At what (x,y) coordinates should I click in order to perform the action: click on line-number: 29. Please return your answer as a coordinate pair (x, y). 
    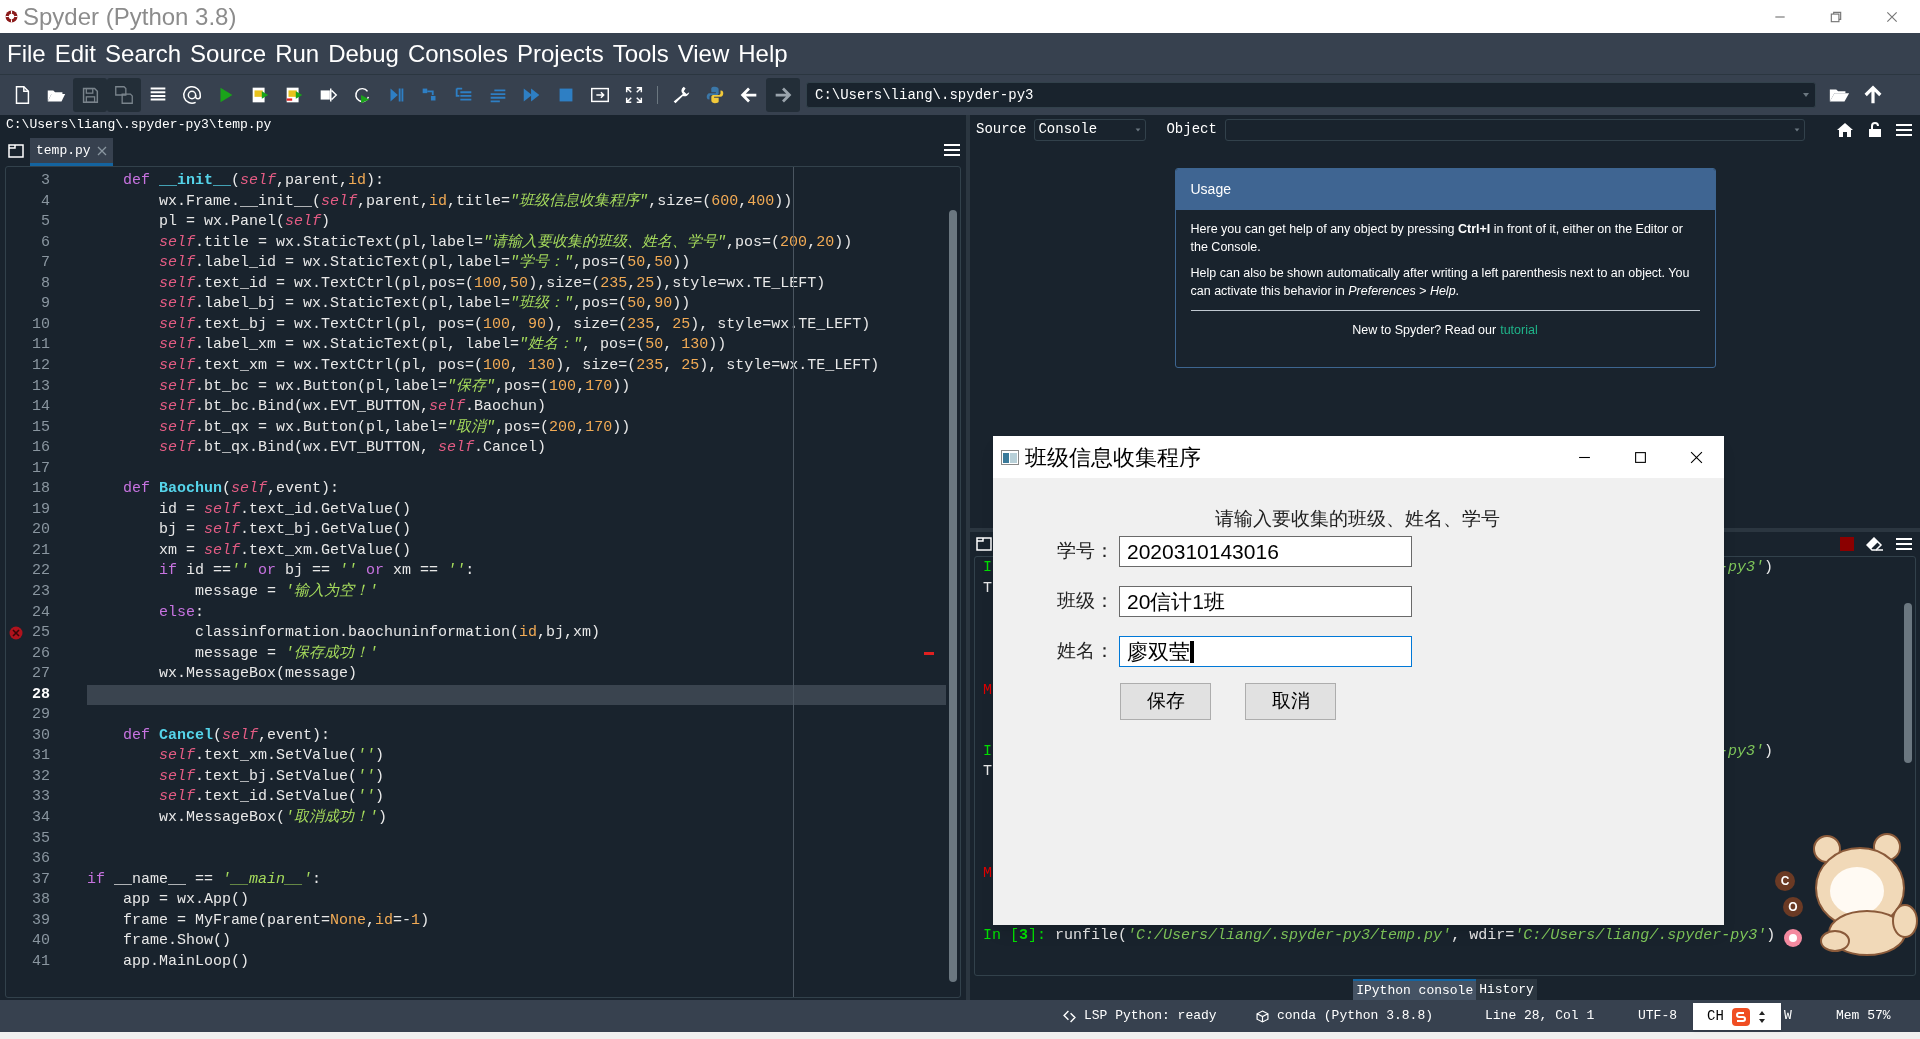
    Looking at the image, I should click on (41, 715).